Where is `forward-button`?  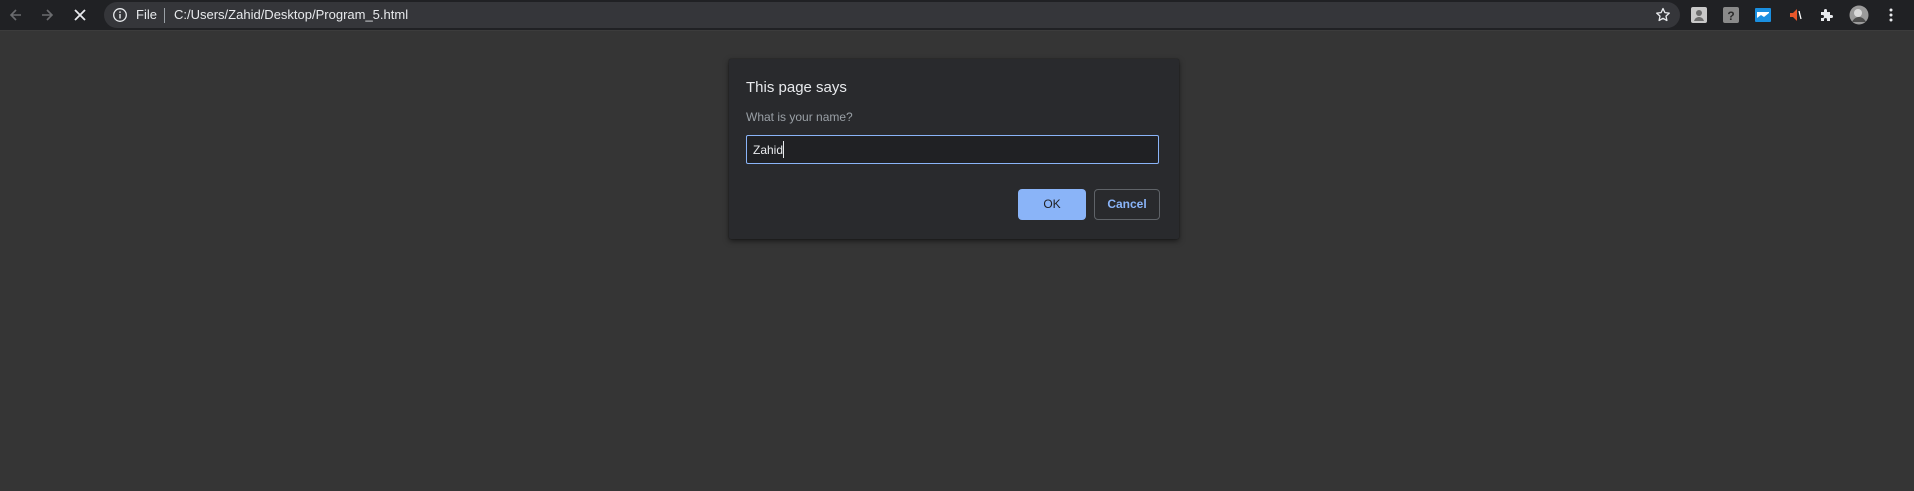
forward-button is located at coordinates (47, 15).